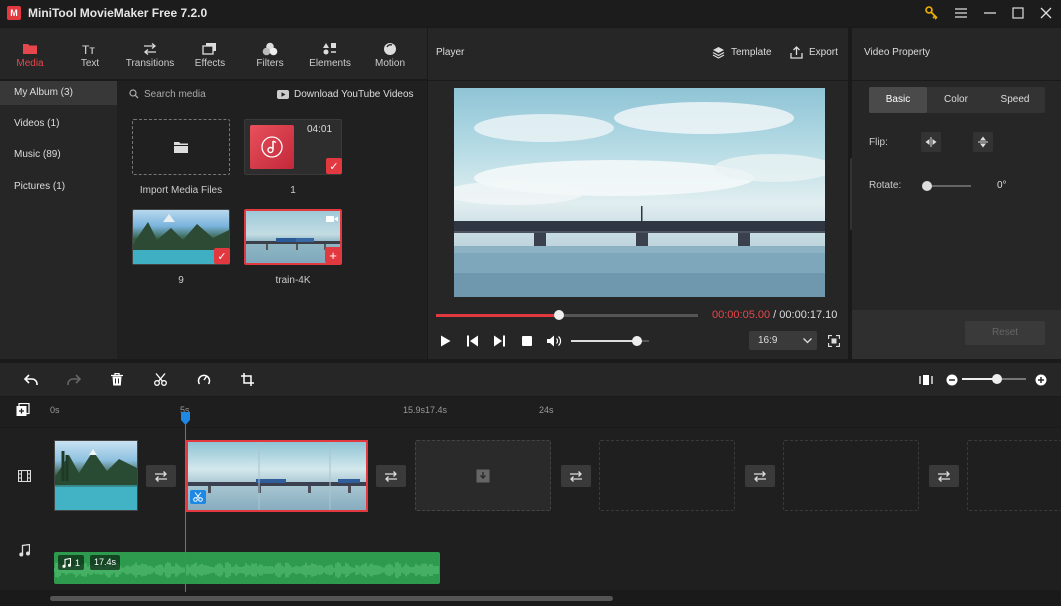  What do you see at coordinates (96, 475) in the screenshot?
I see `timeline-clip-image` at bounding box center [96, 475].